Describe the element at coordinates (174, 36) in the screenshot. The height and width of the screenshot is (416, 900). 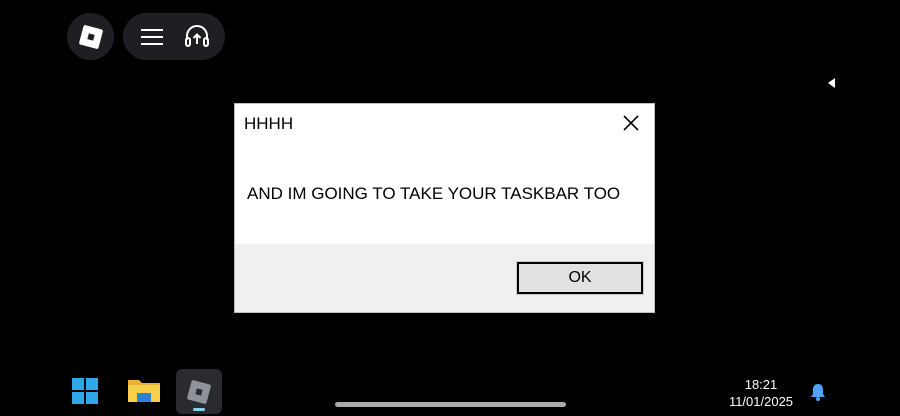
I see `roblox-controls-pill` at that location.